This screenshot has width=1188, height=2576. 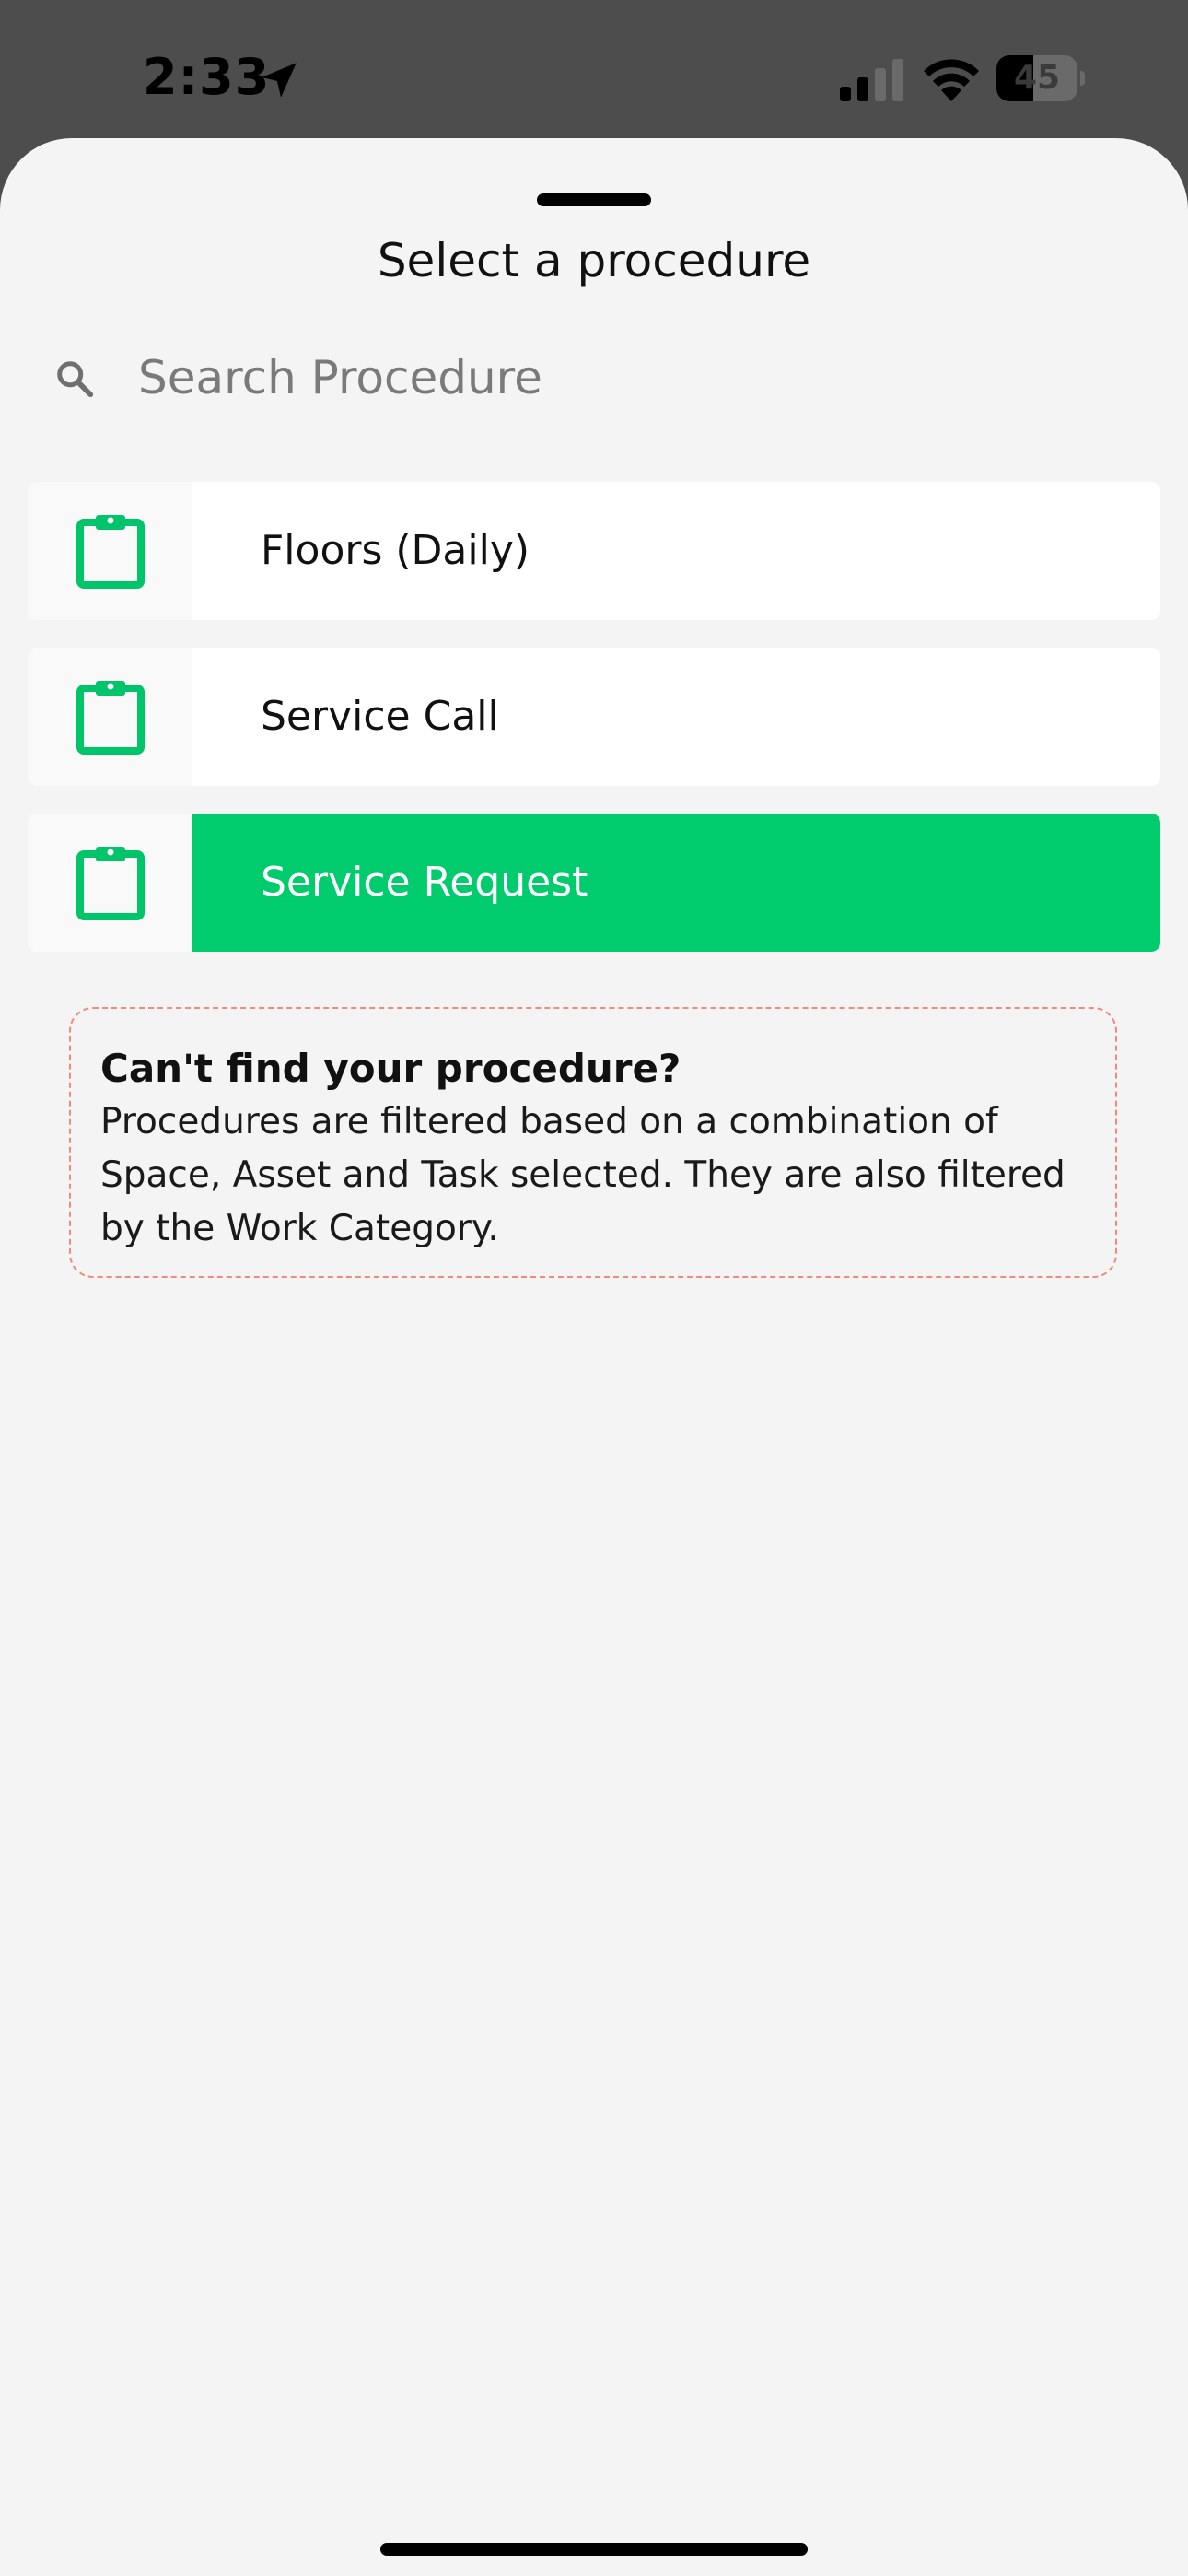 What do you see at coordinates (1082, 78) in the screenshot?
I see `battery-nub` at bounding box center [1082, 78].